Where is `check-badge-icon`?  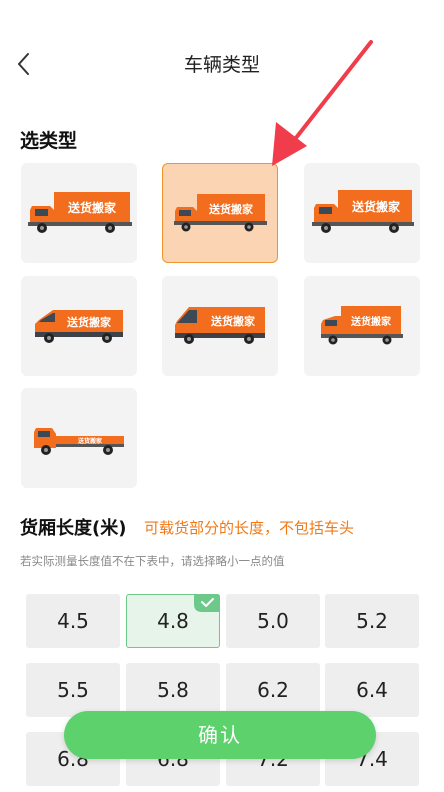
check-badge-icon is located at coordinates (207, 603).